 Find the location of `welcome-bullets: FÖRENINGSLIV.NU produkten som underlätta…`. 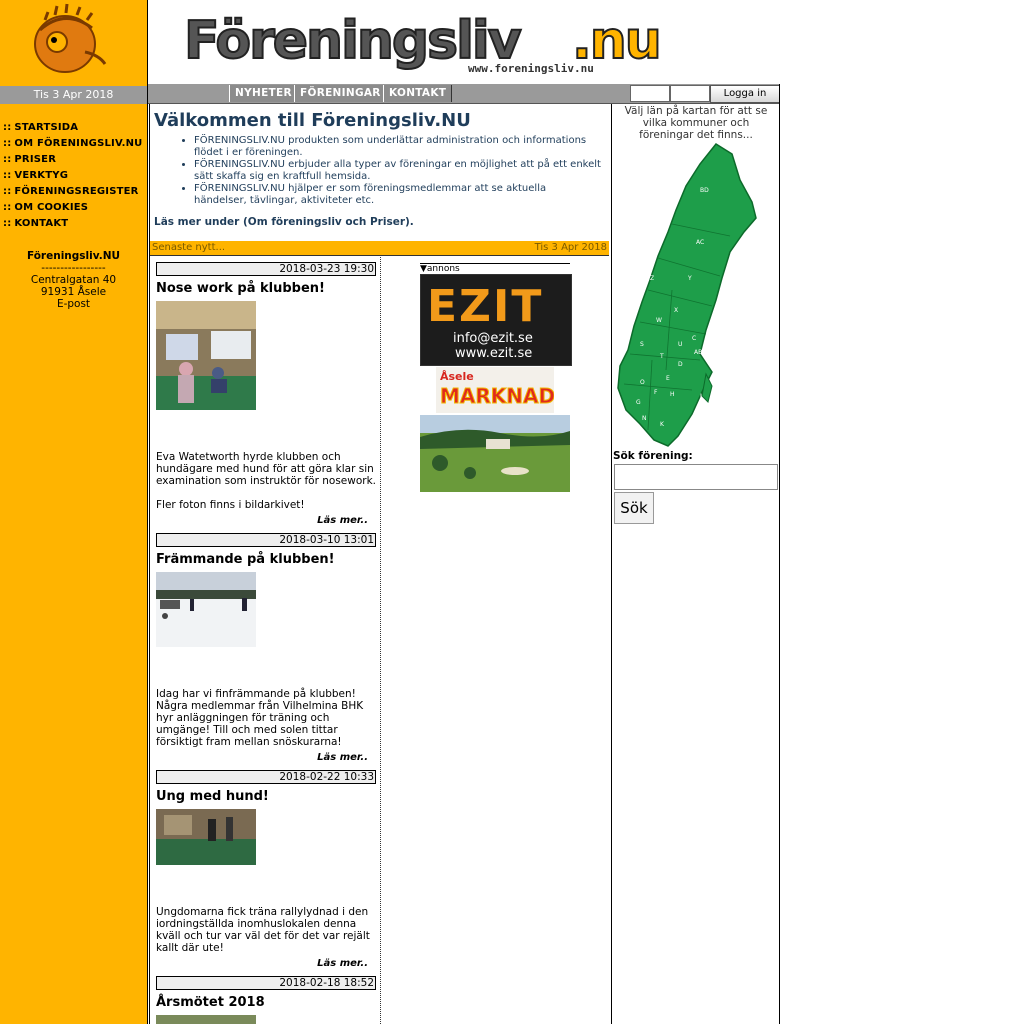

welcome-bullets: FÖRENINGSLIV.NU produkten som underlätta… is located at coordinates (388, 171).